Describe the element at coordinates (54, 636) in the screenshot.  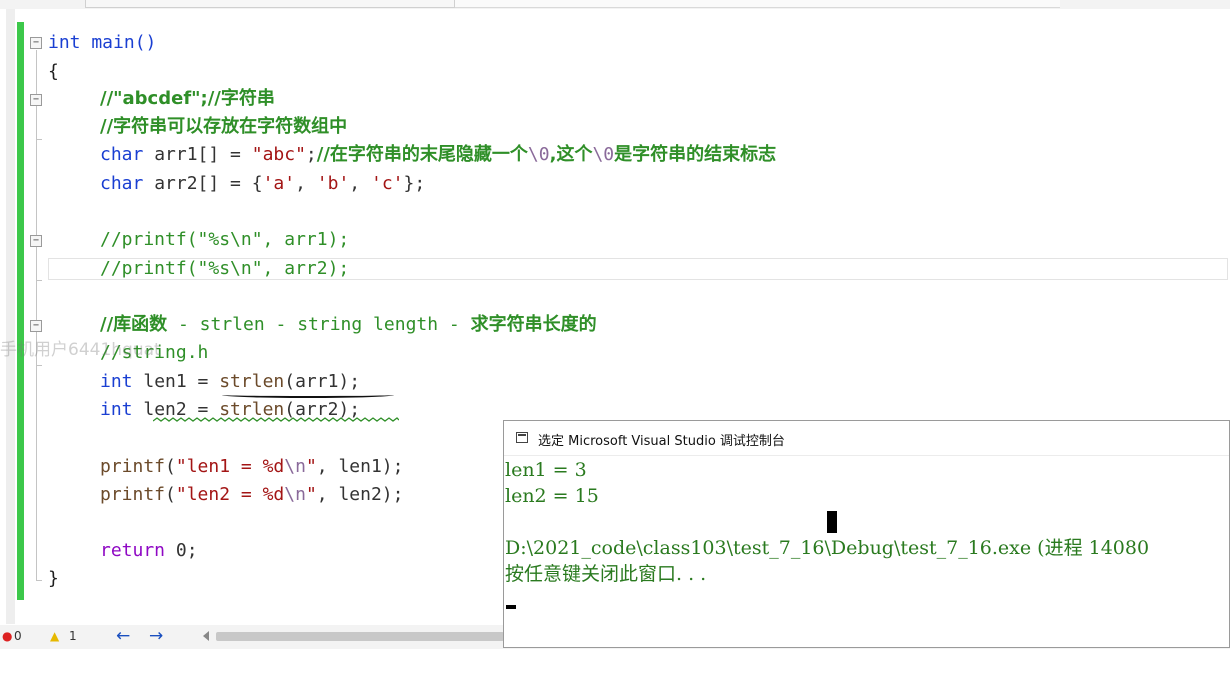
I see `warning-icon: ▲` at that location.